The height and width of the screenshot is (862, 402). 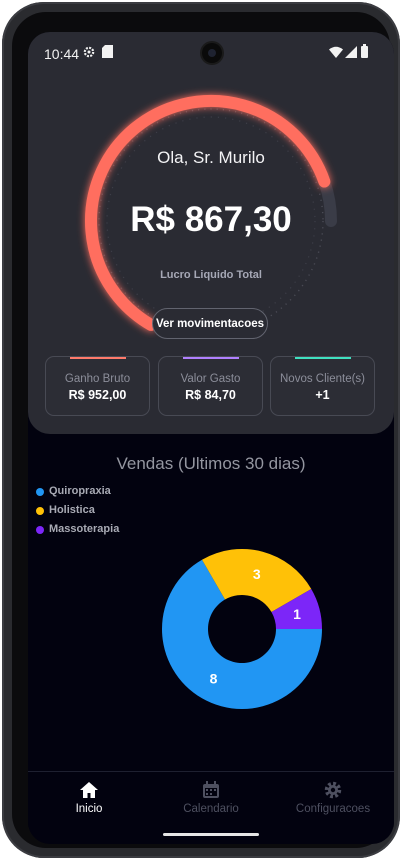 What do you see at coordinates (72, 510) in the screenshot?
I see `legend-label: Holistica` at bounding box center [72, 510].